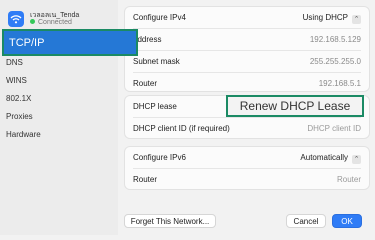  I want to click on ipv6-router-row: Router Router, so click(247, 180).